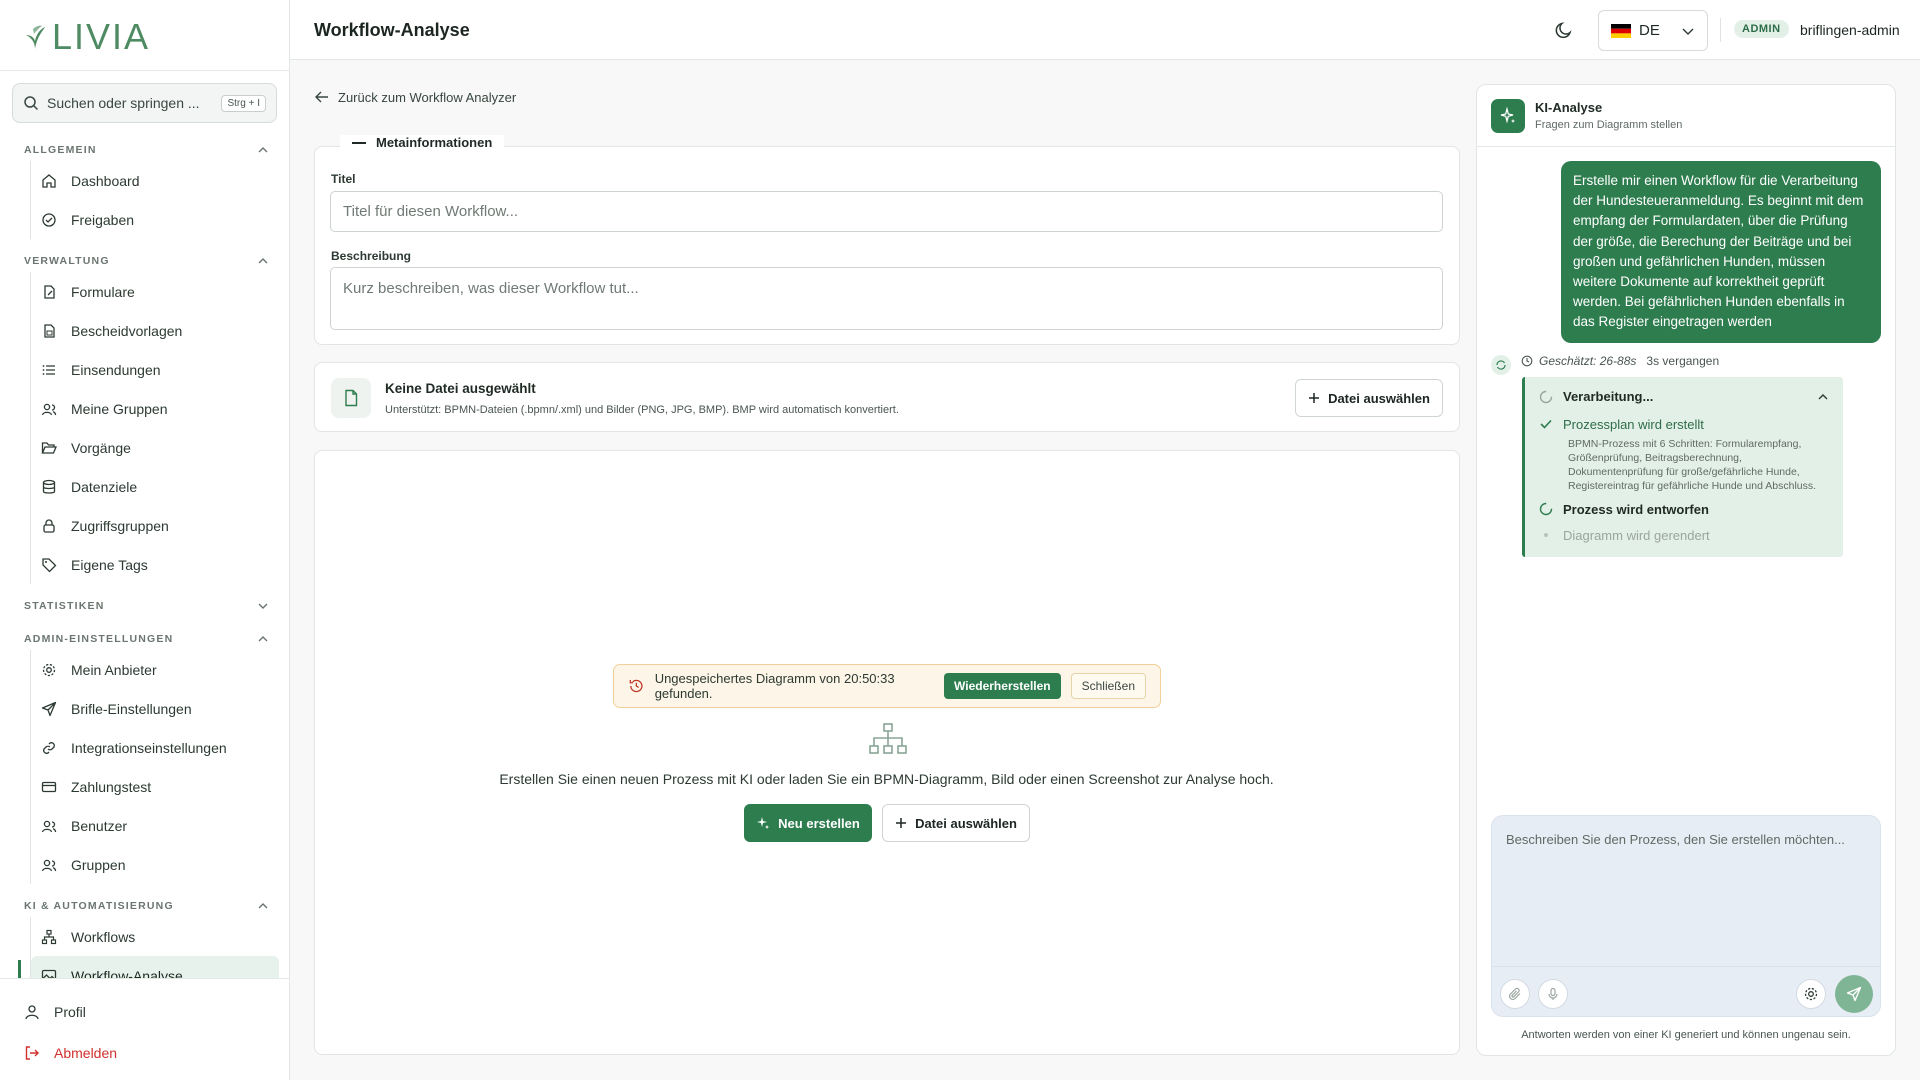 The height and width of the screenshot is (1080, 1920). What do you see at coordinates (49, 973) in the screenshot?
I see `image-icon` at bounding box center [49, 973].